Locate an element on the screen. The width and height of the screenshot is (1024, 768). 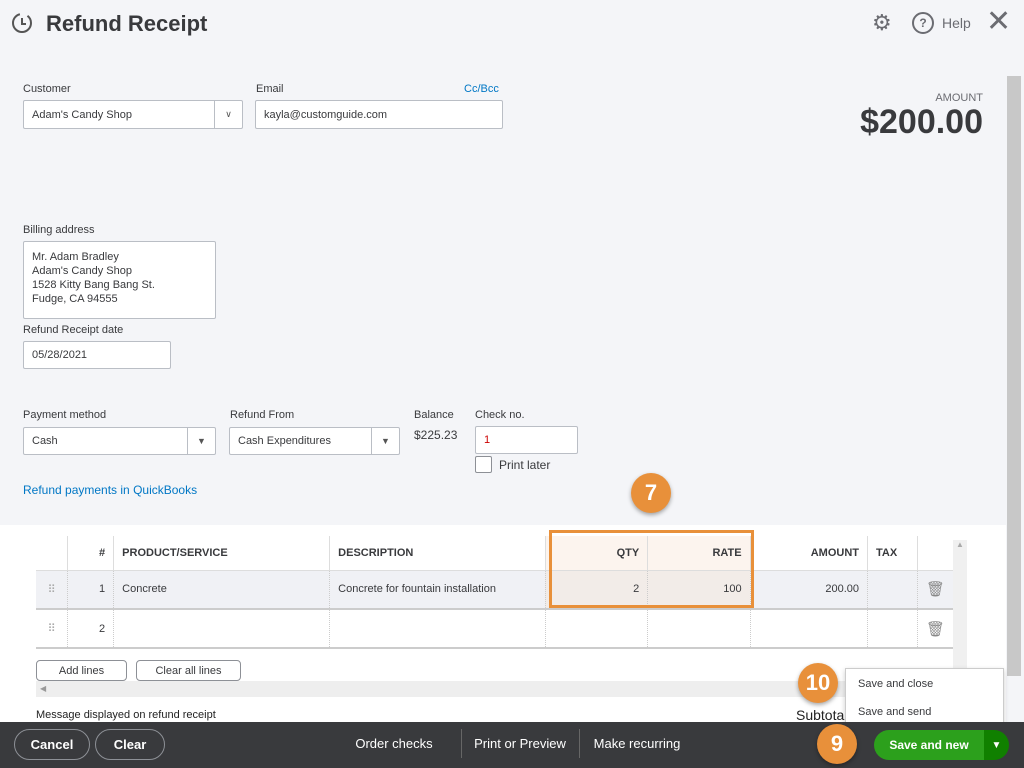
row-number: 2 is located at coordinates (91, 628).